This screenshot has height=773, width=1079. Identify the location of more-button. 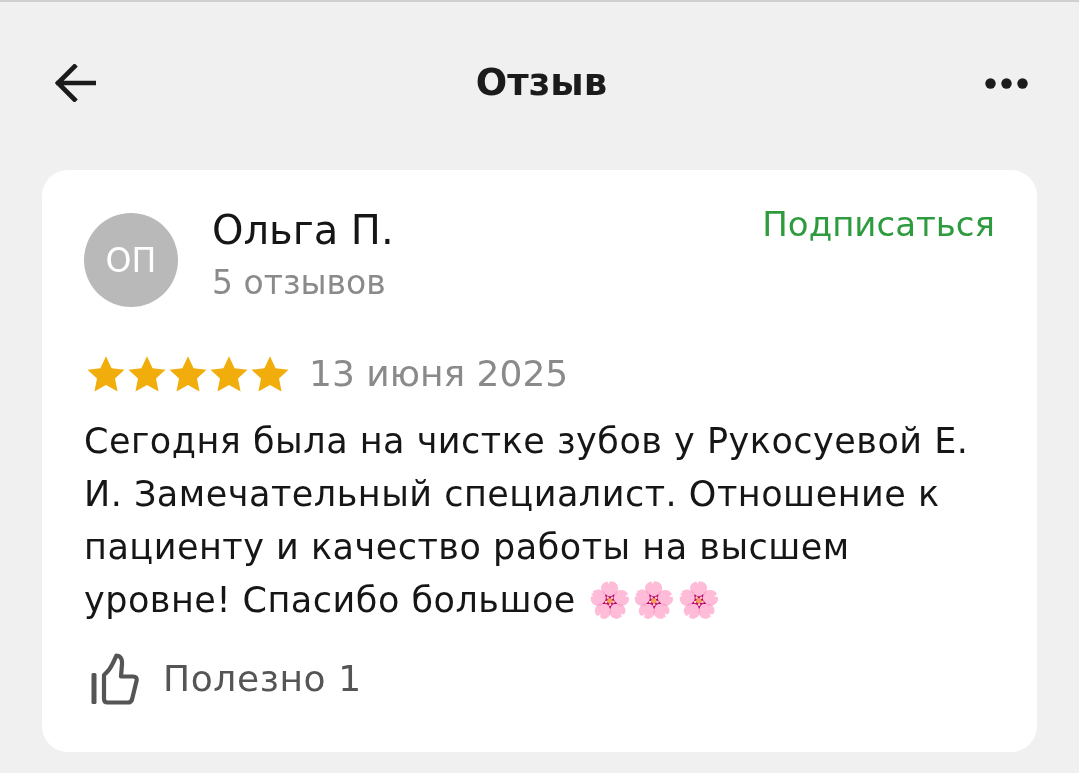
(1006, 83).